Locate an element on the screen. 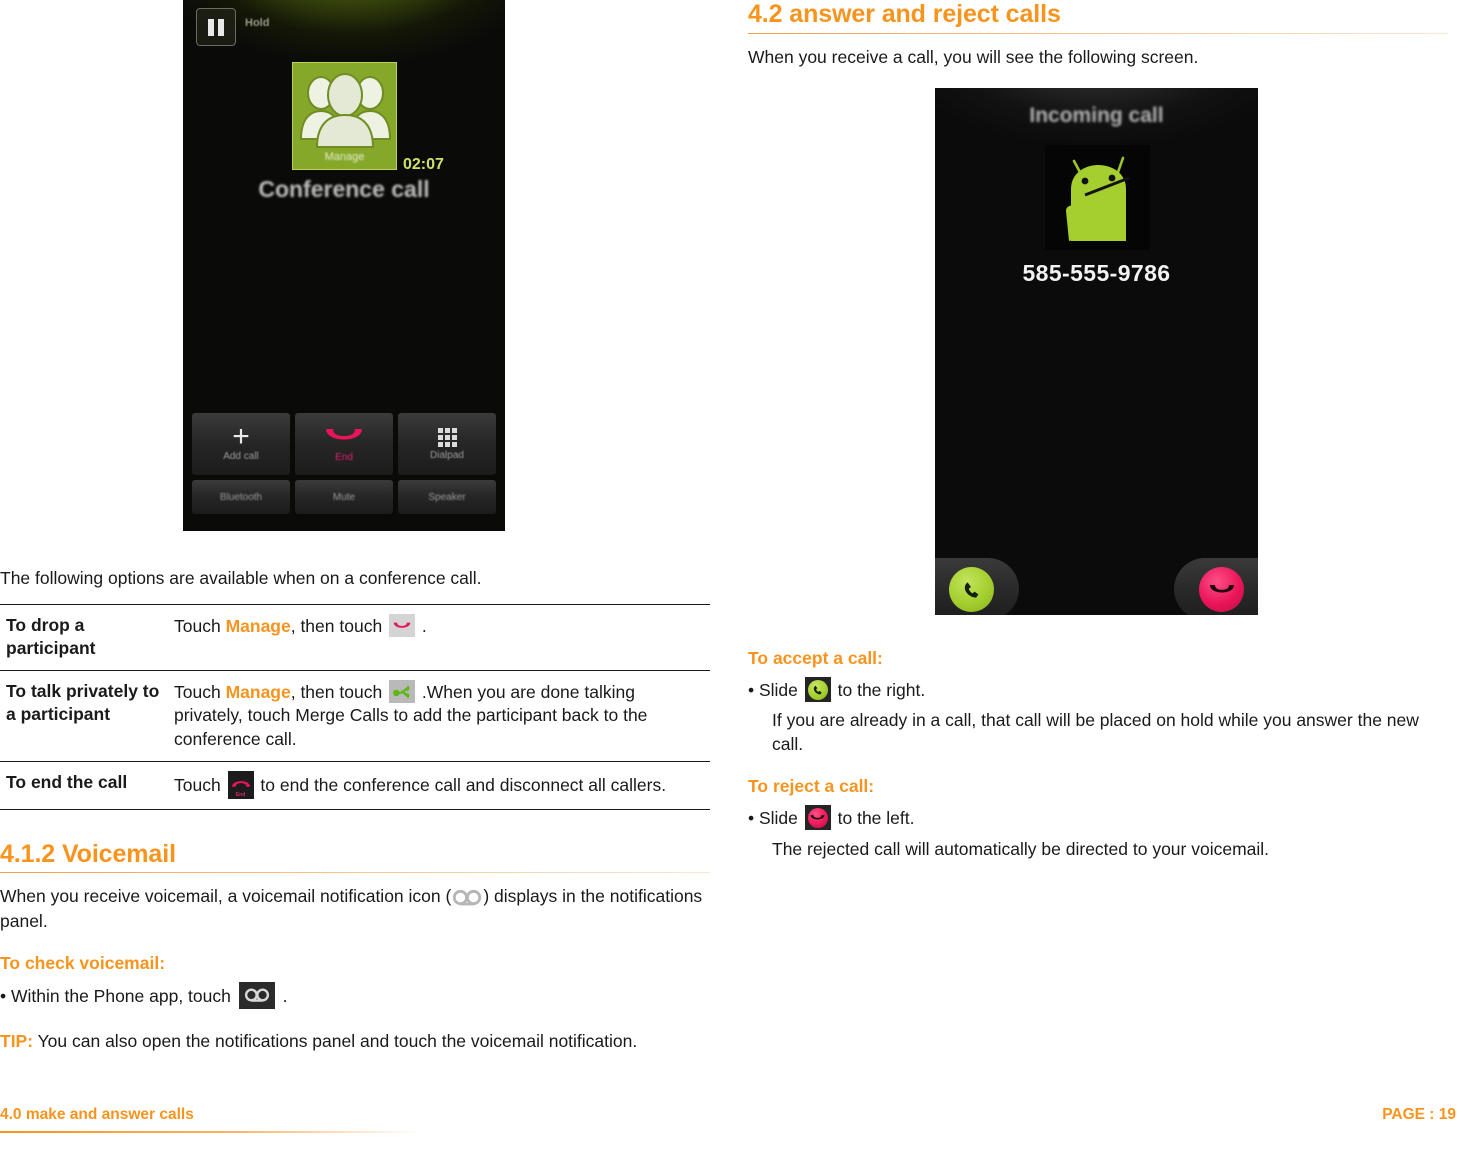 The width and height of the screenshot is (1462, 1152). incoming-call-title: Incoming call is located at coordinates (1096, 115).